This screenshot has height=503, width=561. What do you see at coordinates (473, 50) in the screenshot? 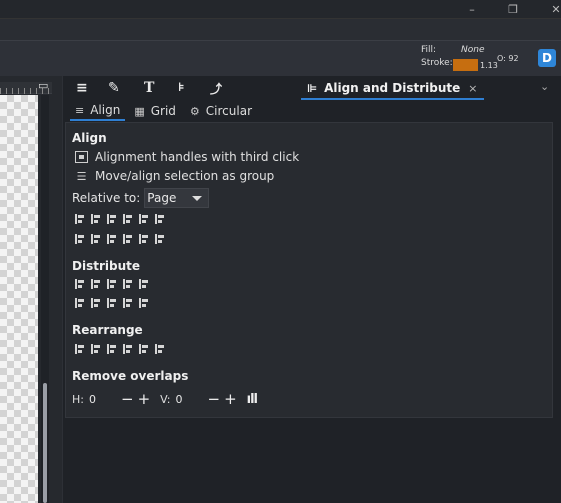
I see `fill-value: None` at bounding box center [473, 50].